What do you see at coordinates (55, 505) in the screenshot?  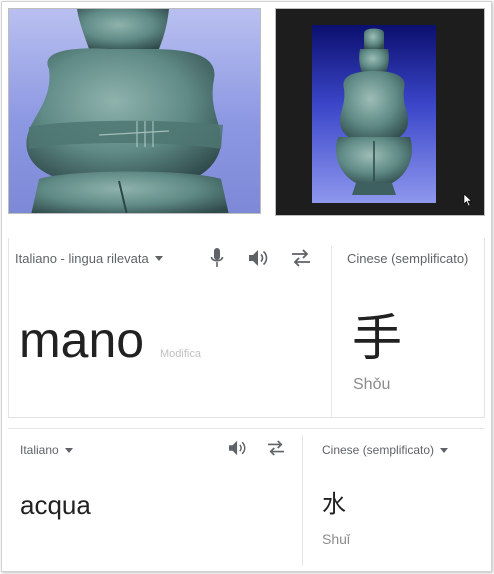 I see `source-text: acqua` at bounding box center [55, 505].